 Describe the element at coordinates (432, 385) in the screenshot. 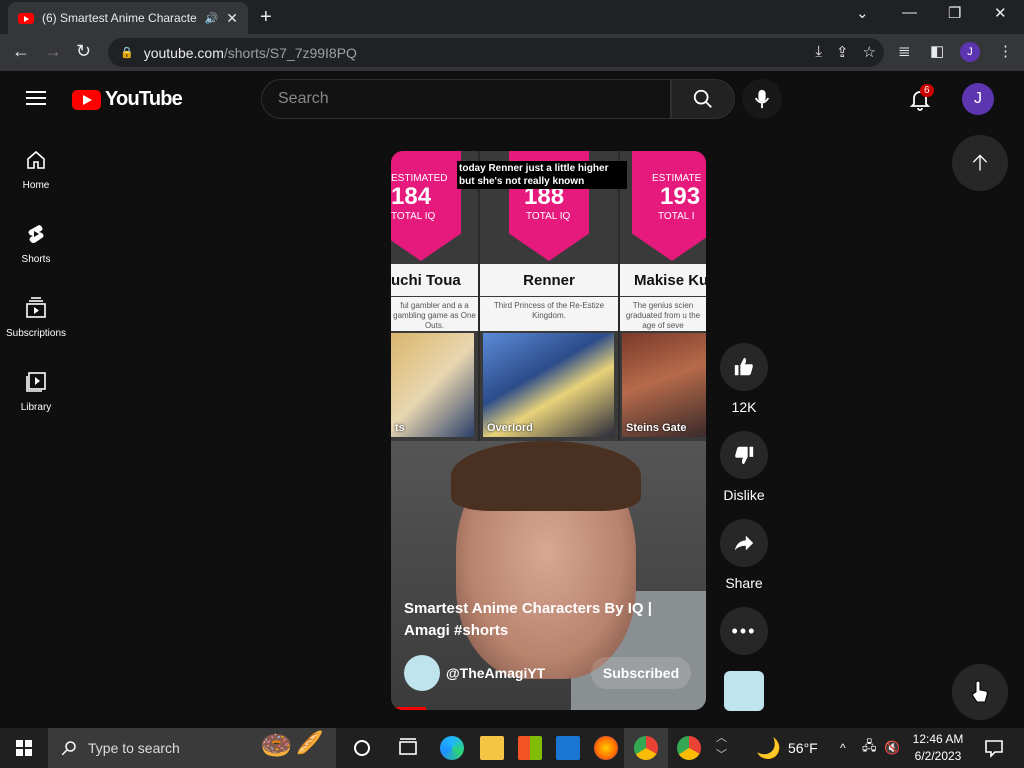

I see `character-image: ts` at that location.